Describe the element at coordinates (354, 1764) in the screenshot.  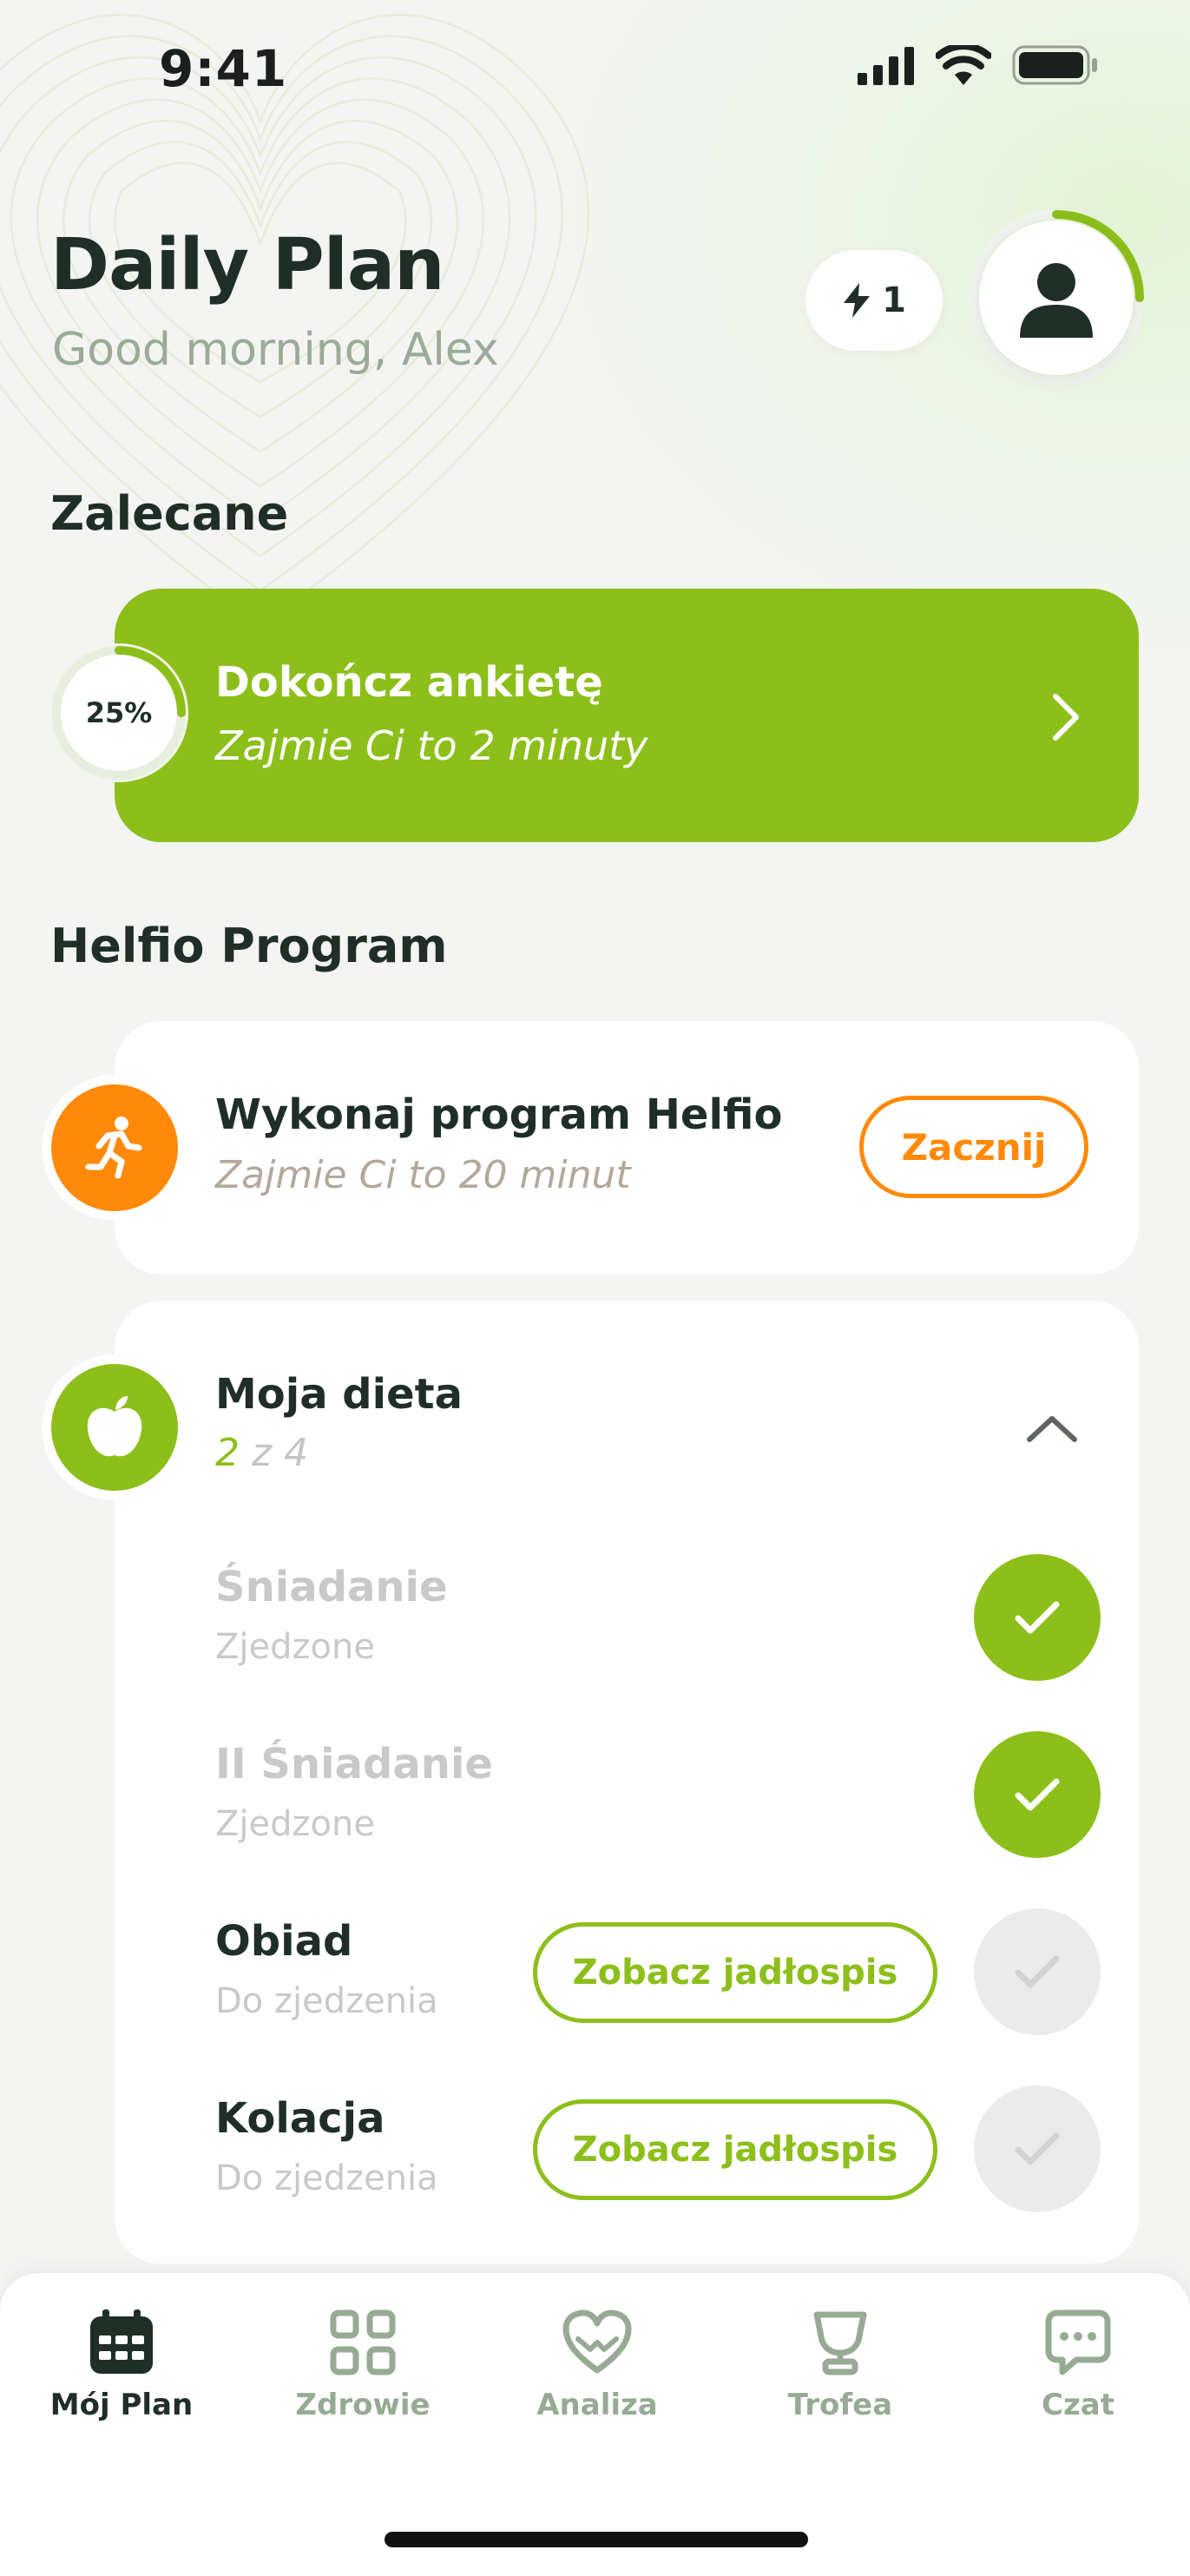
I see `meal-name: II Śniadanie` at that location.